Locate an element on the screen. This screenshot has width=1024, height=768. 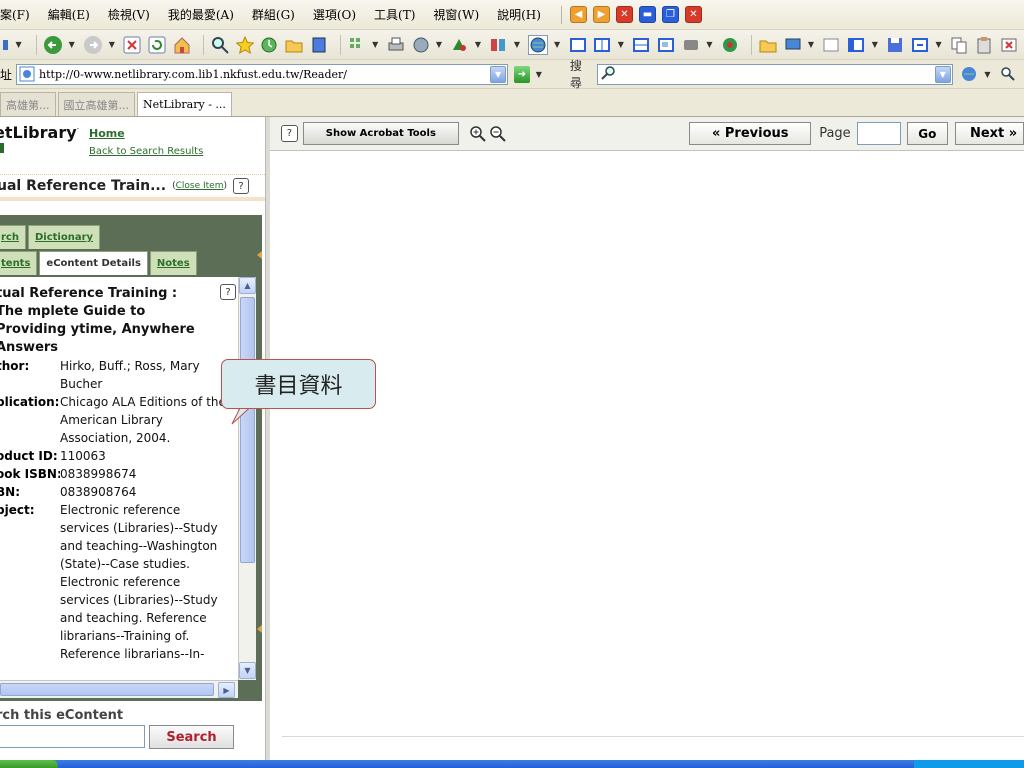
details-vertical-scrollbar: ▲ ▼ is located at coordinates (247, 478).